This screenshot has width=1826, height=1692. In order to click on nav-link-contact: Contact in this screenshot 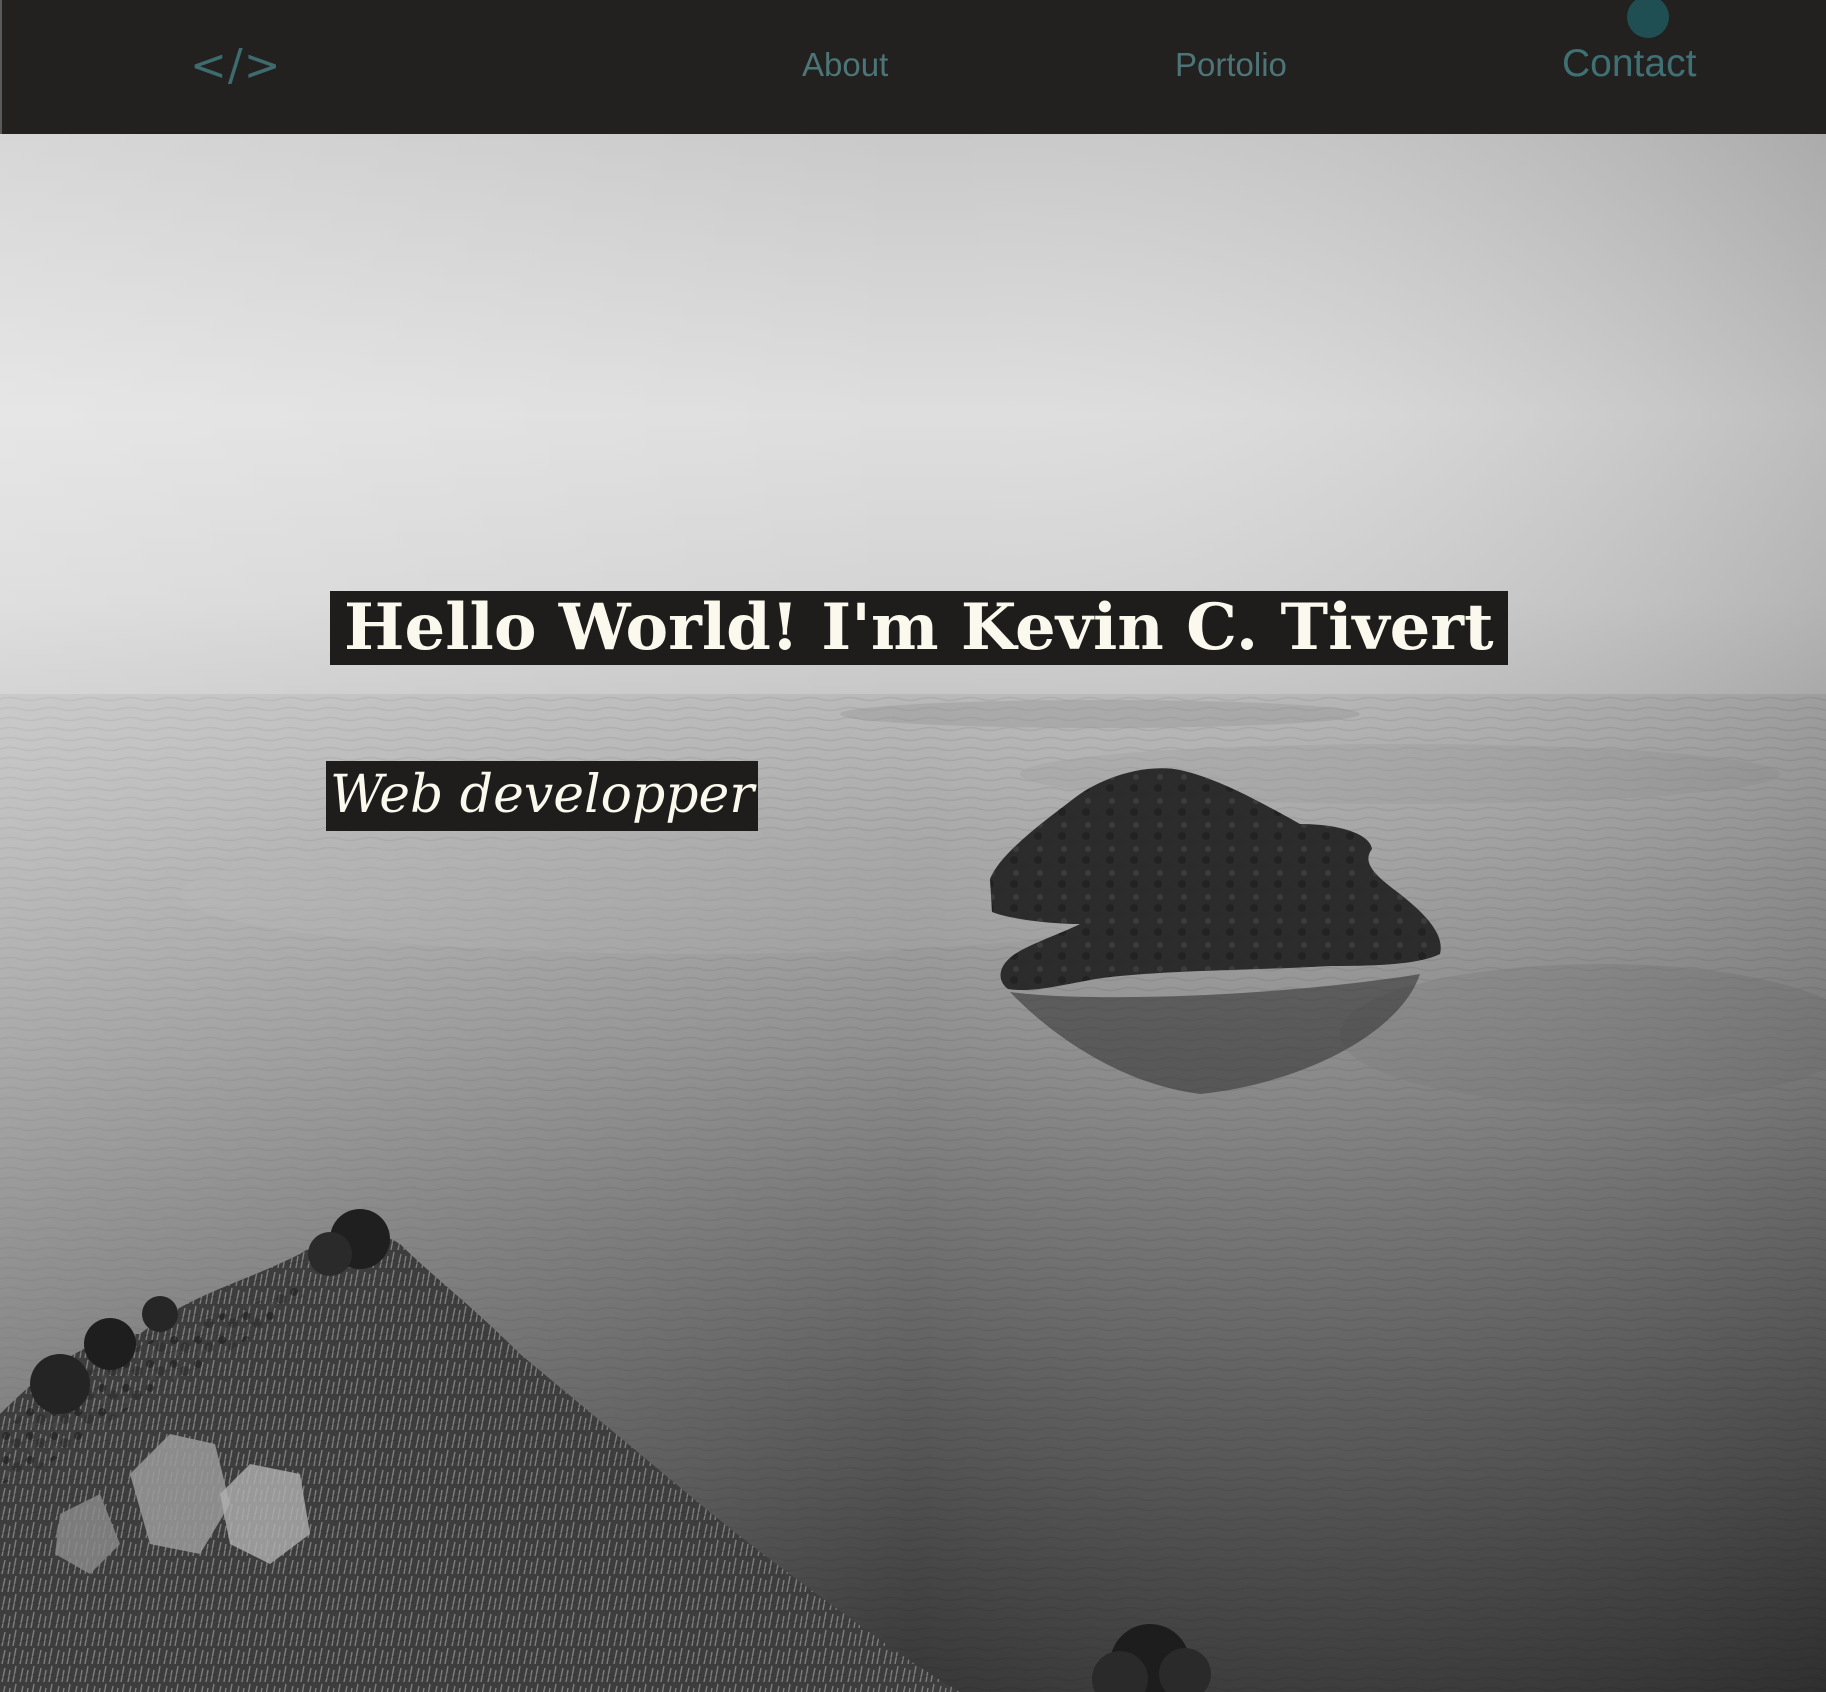, I will do `click(1629, 64)`.